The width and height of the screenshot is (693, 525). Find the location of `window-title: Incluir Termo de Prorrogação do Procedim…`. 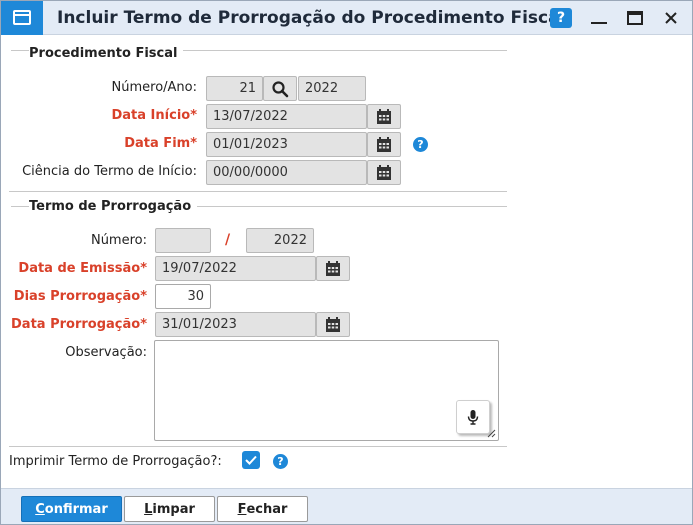

window-title: Incluir Termo de Prorrogação do Procedim… is located at coordinates (311, 18).